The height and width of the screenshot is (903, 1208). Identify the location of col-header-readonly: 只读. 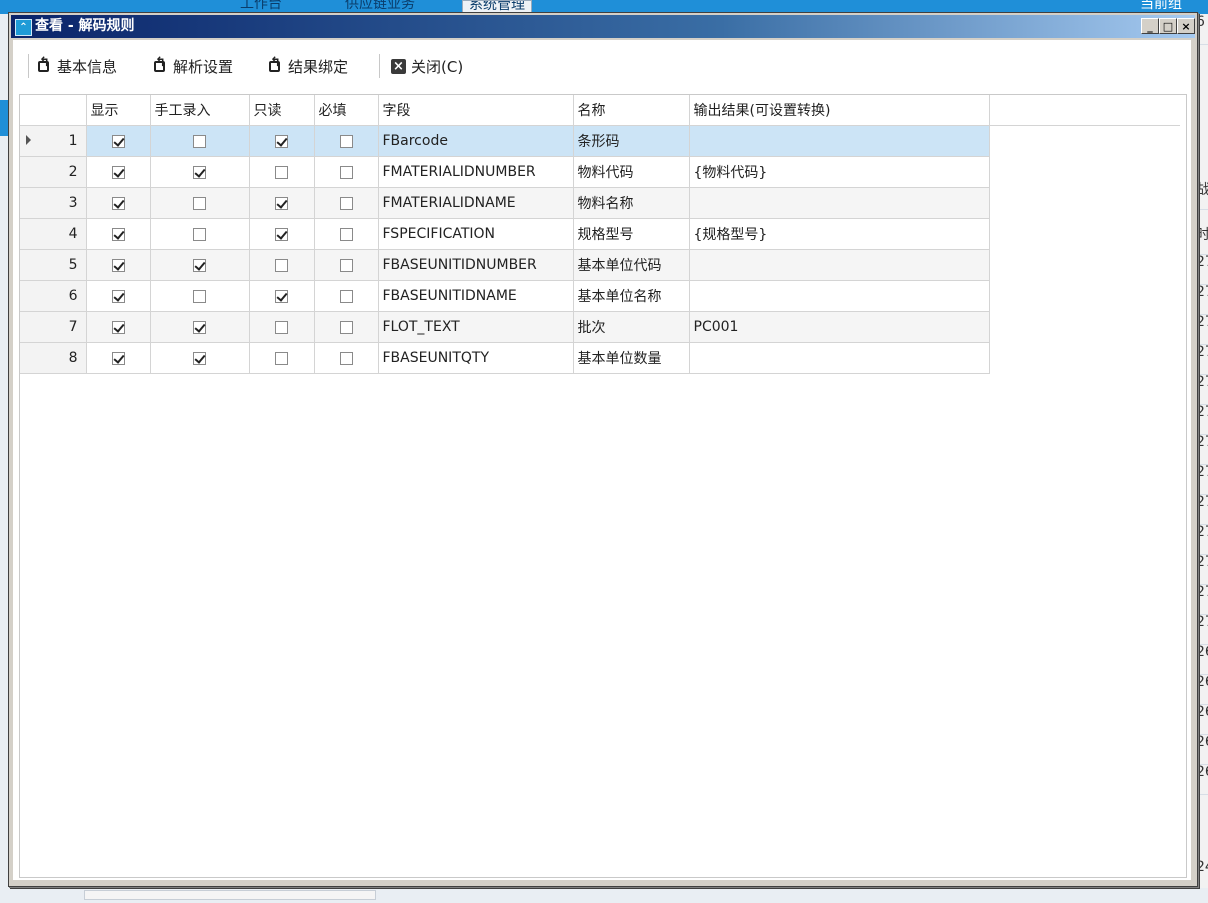
(282, 110).